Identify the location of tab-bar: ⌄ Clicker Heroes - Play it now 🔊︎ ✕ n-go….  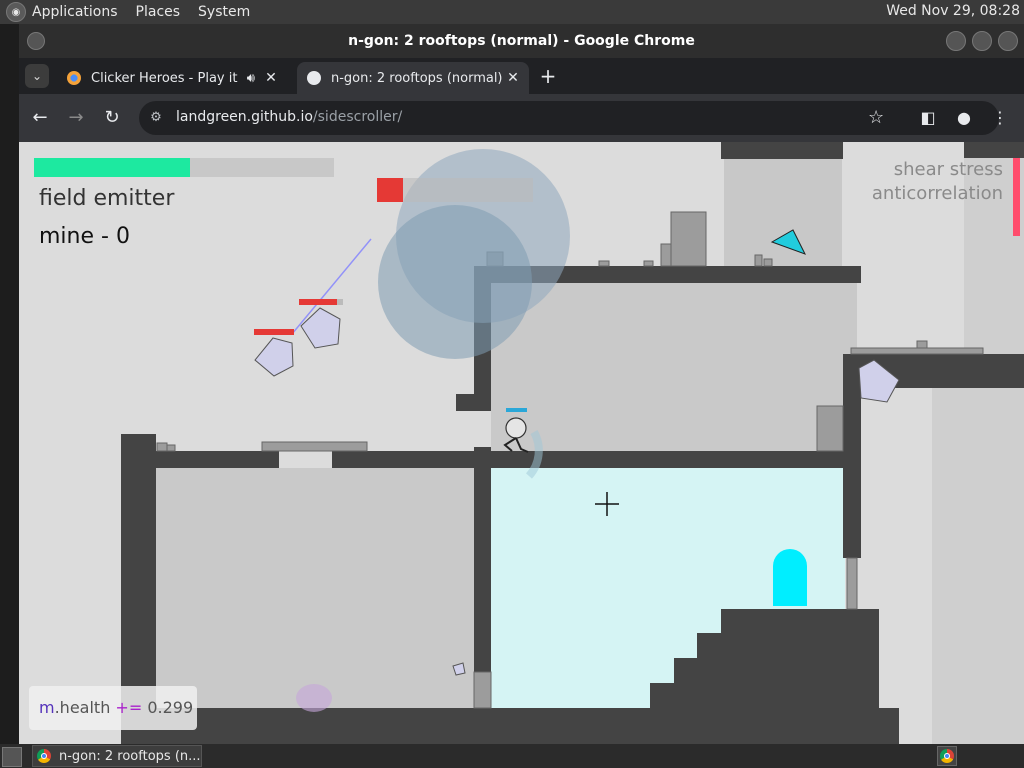
(521, 76).